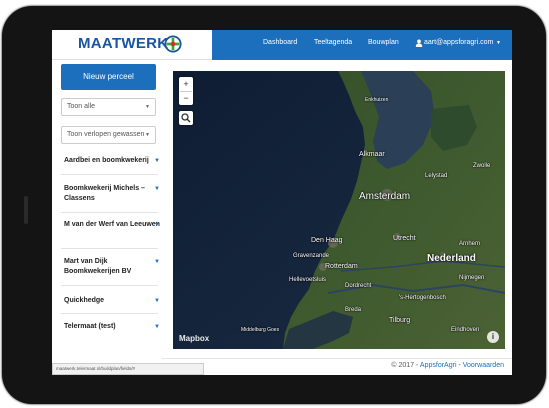 This screenshot has width=549, height=408. I want to click on footer: © 2017 - AppsforAgri - Voorwaarden, so click(337, 366).